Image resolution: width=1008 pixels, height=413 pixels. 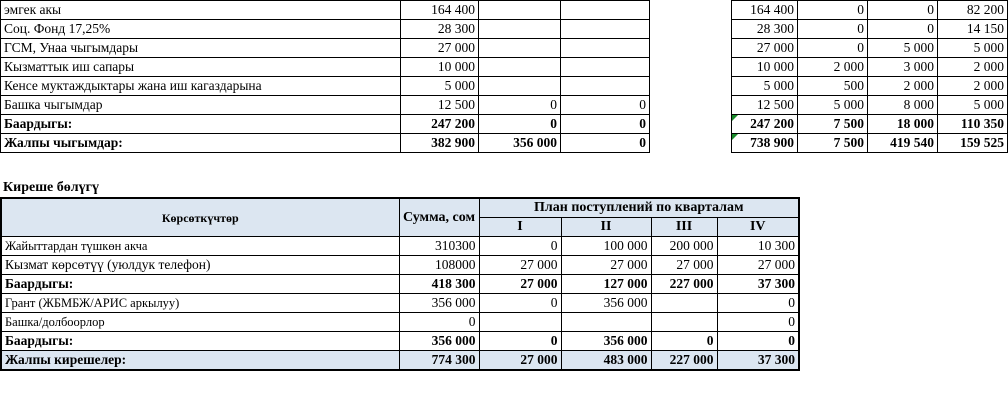 I want to click on income-row: Баардыгы: 356 000 0 356 000 0 0, so click(x=400, y=341).